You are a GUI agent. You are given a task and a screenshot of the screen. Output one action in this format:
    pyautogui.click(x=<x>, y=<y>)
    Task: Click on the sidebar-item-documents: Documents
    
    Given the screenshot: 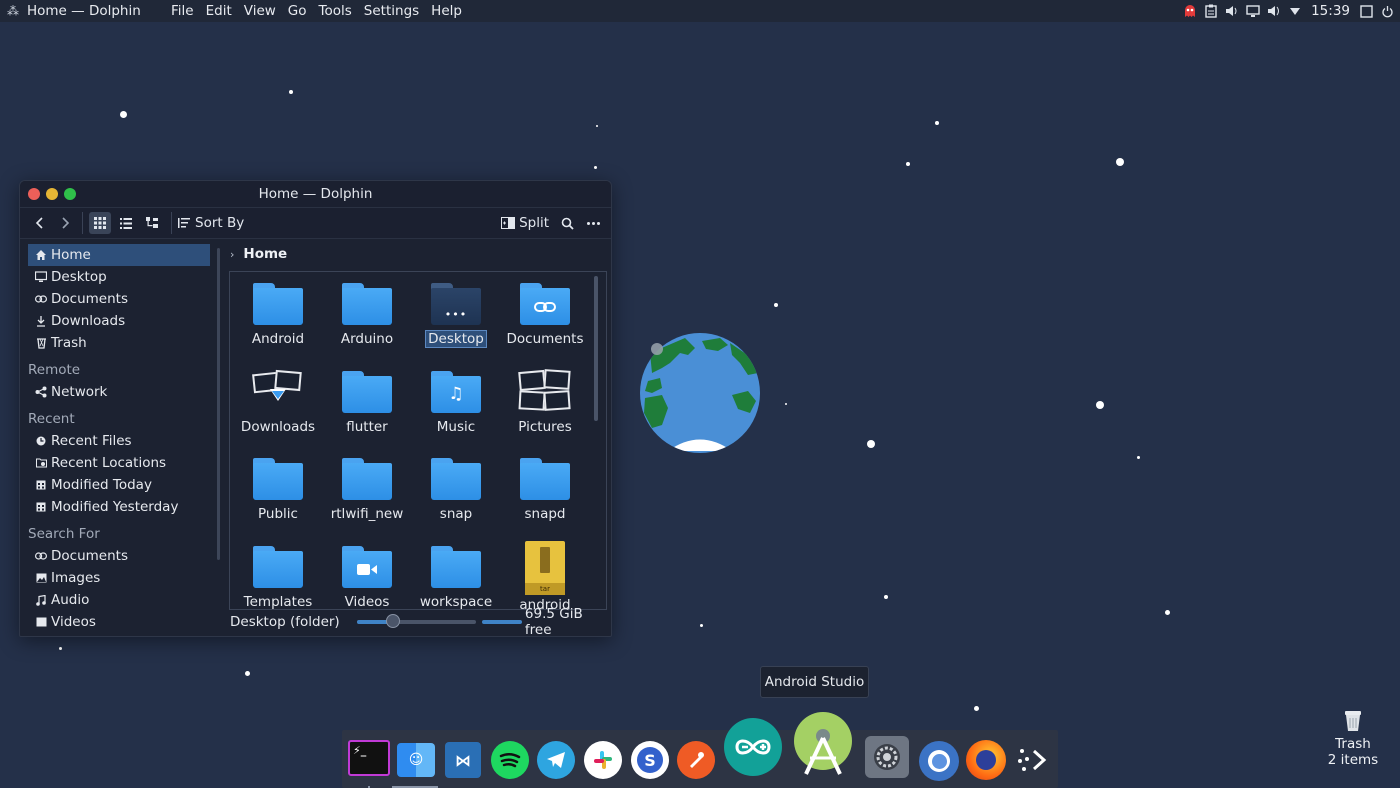 What is the action you would take?
    pyautogui.click(x=119, y=299)
    